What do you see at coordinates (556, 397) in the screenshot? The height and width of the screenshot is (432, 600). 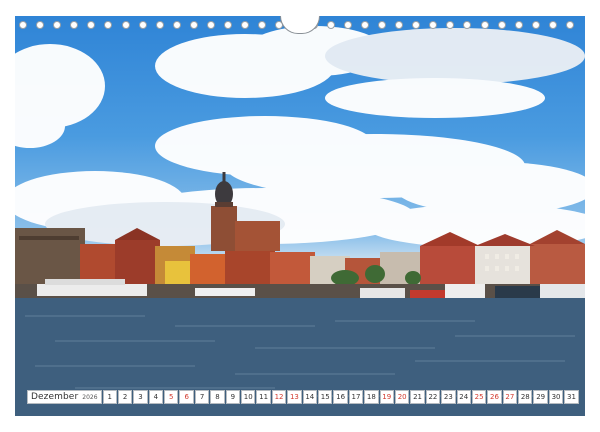 I see `day-cell: 30` at bounding box center [556, 397].